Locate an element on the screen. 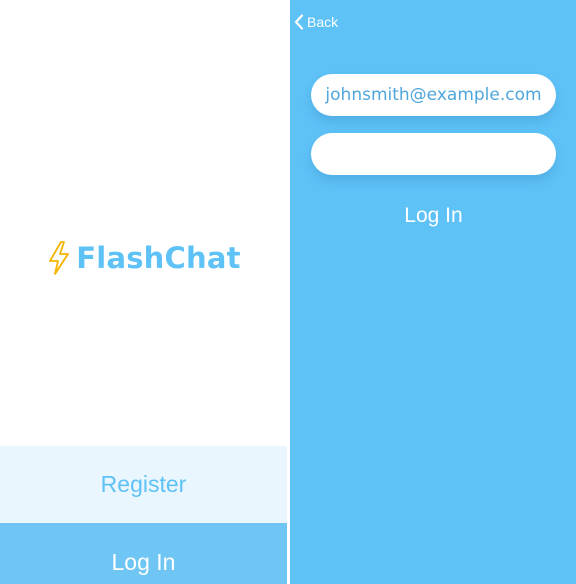 The image size is (576, 584). chevron-left-icon is located at coordinates (299, 22).